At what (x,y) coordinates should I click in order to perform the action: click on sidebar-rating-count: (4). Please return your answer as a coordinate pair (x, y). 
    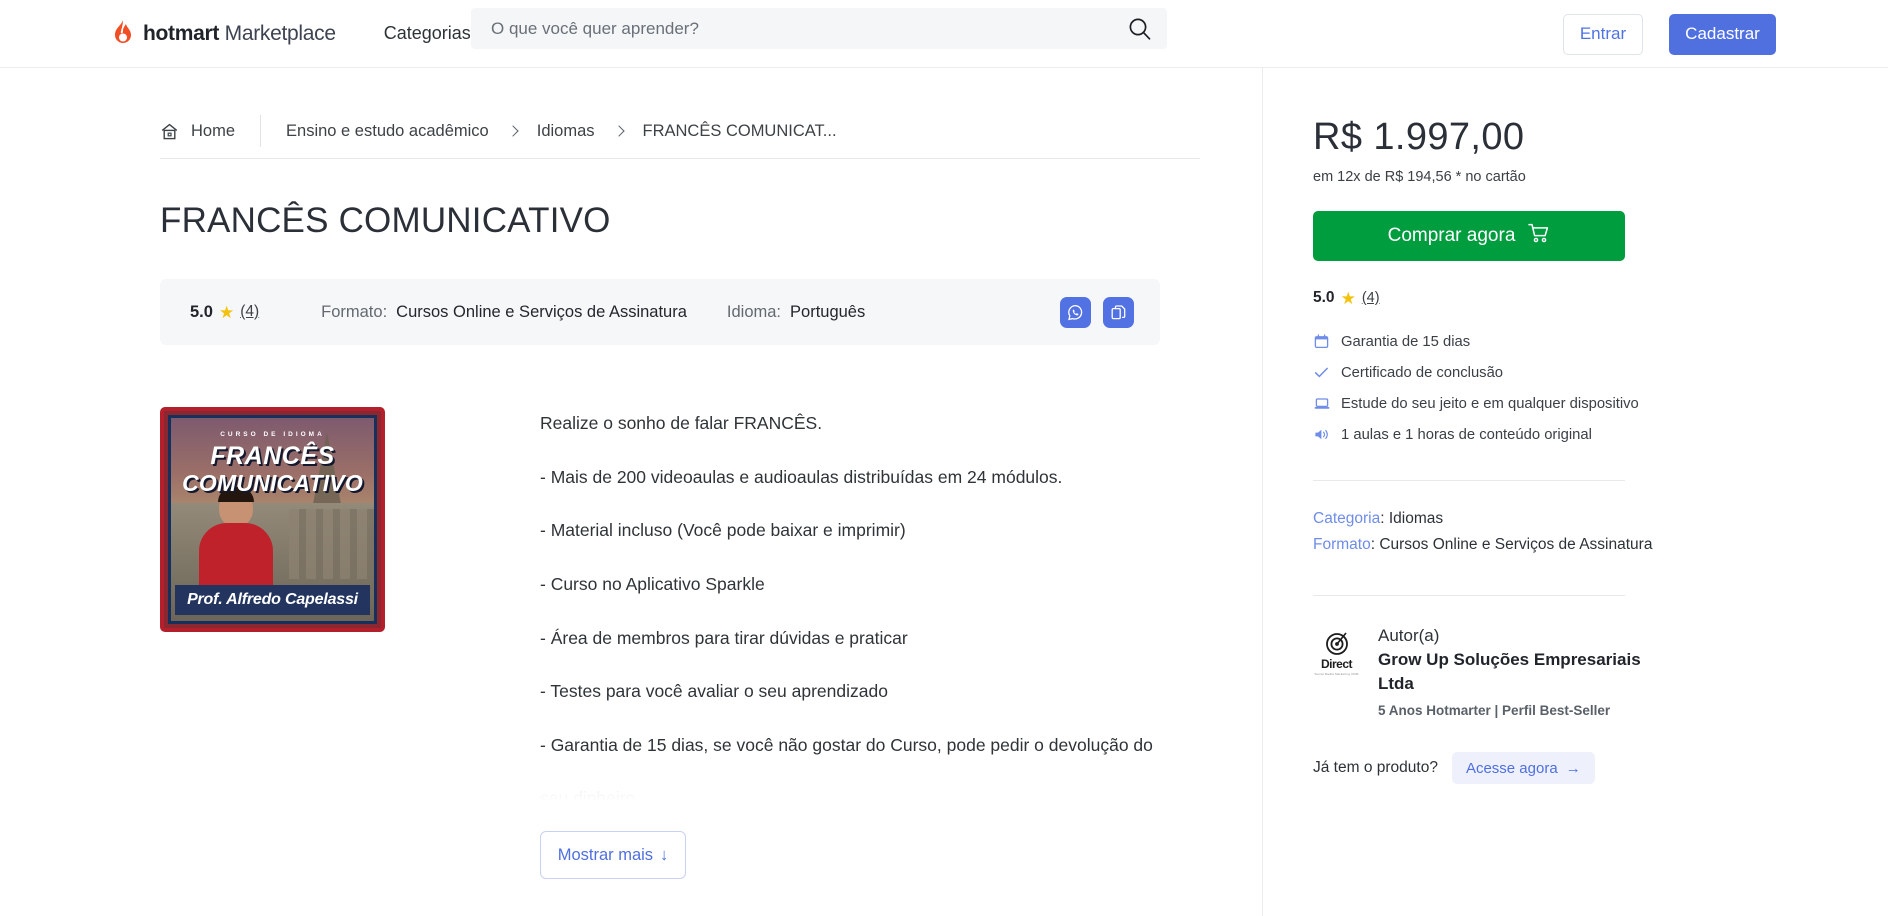
    Looking at the image, I should click on (1371, 298).